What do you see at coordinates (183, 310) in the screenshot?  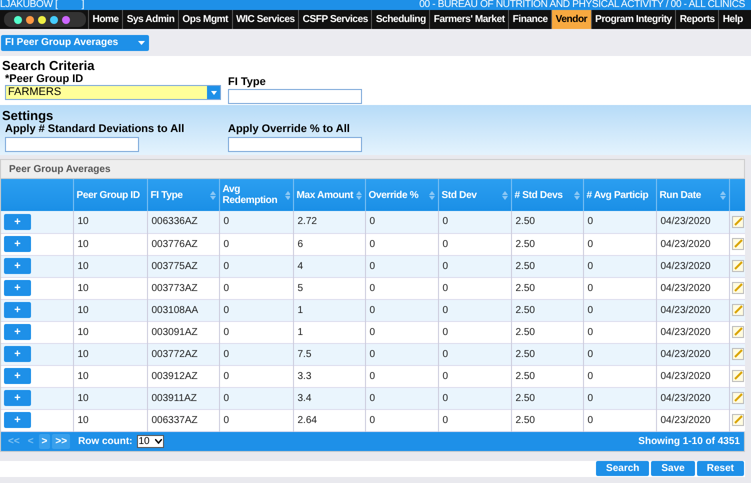 I see `table-cell: 003108AA` at bounding box center [183, 310].